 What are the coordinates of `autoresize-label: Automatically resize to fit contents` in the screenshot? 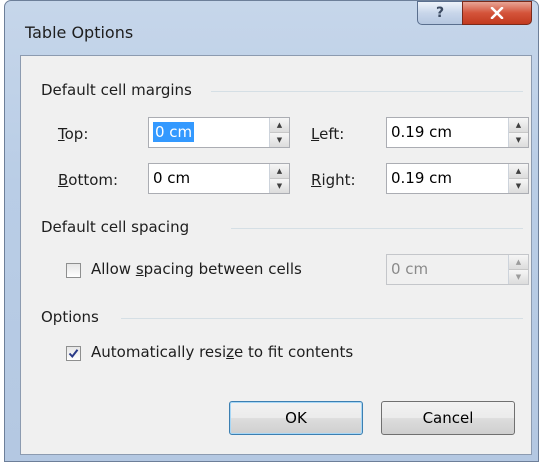 It's located at (222, 352).